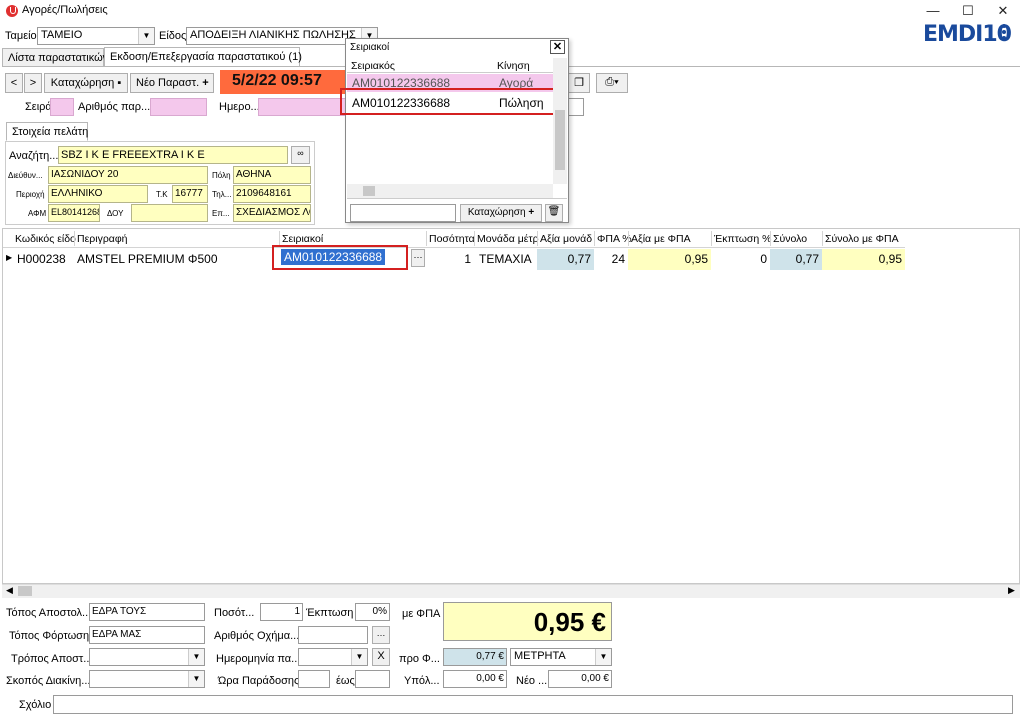  Describe the element at coordinates (33, 83) in the screenshot. I see `next-button: >` at that location.